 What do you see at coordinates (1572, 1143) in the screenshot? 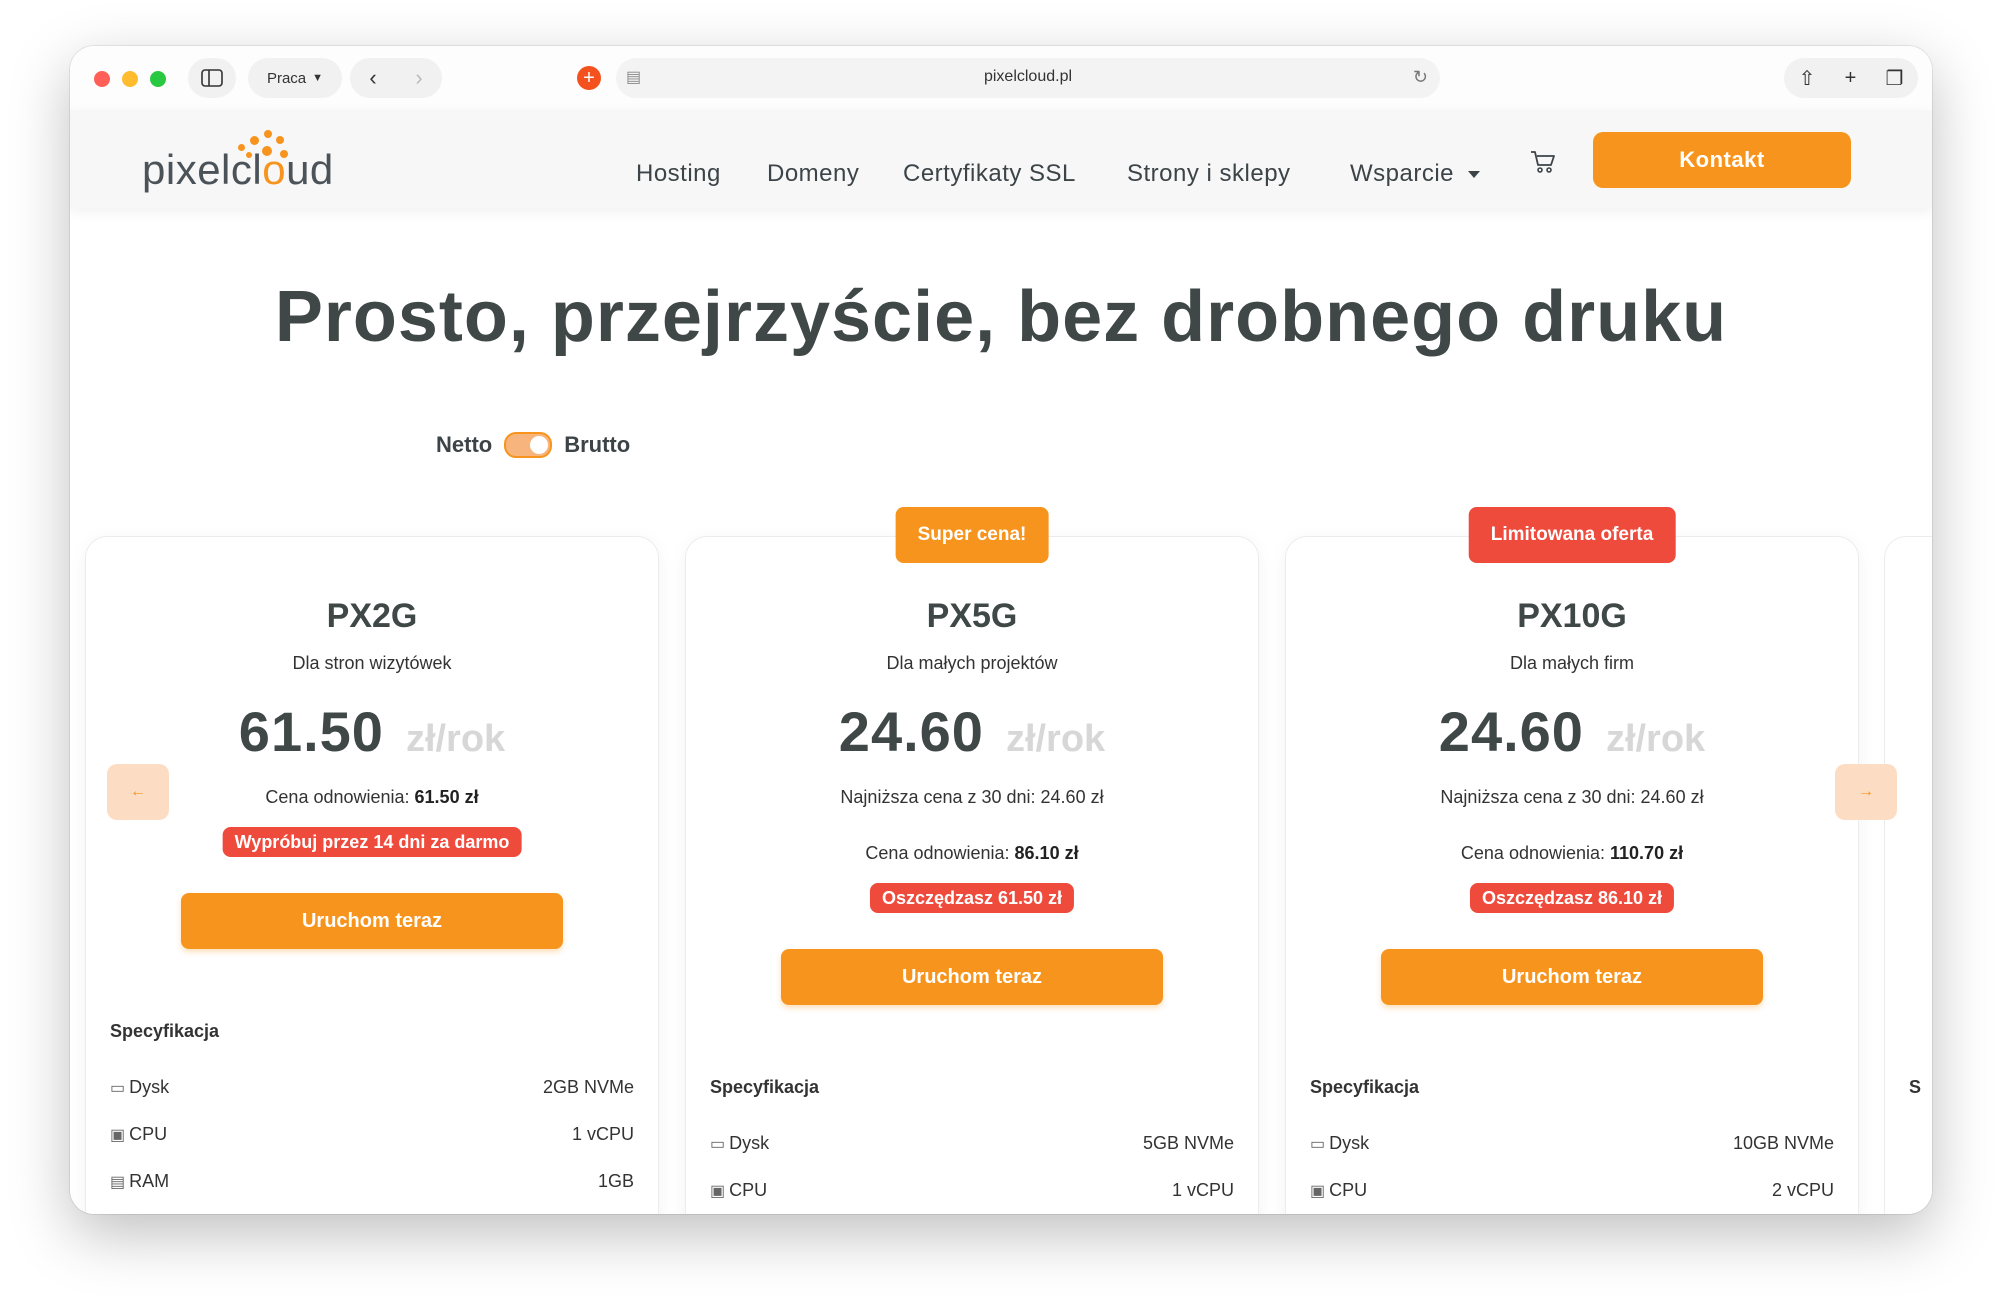
I see `spec-row-disk: ▭ Dysk 10GB NVMe` at bounding box center [1572, 1143].